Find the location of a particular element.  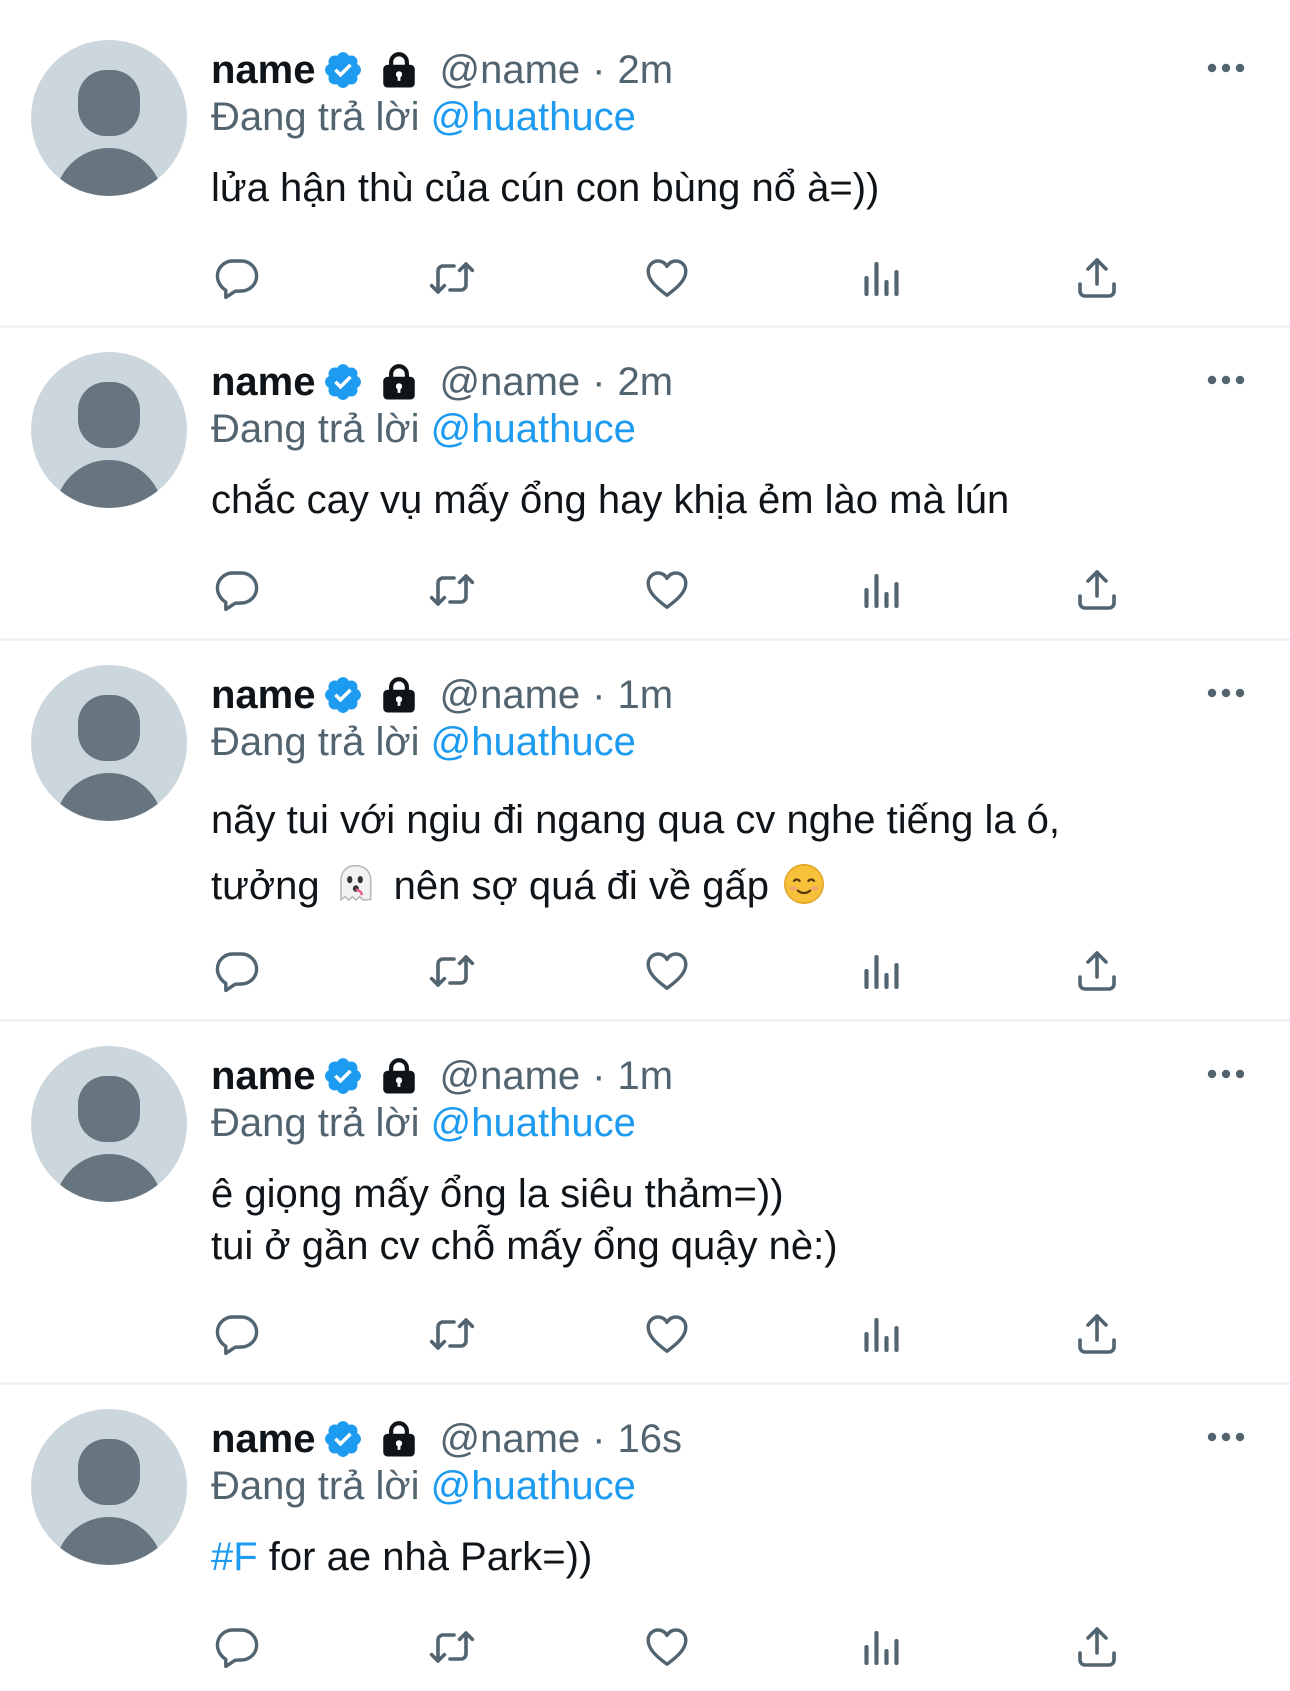

retweet-icon is located at coordinates (452, 971).